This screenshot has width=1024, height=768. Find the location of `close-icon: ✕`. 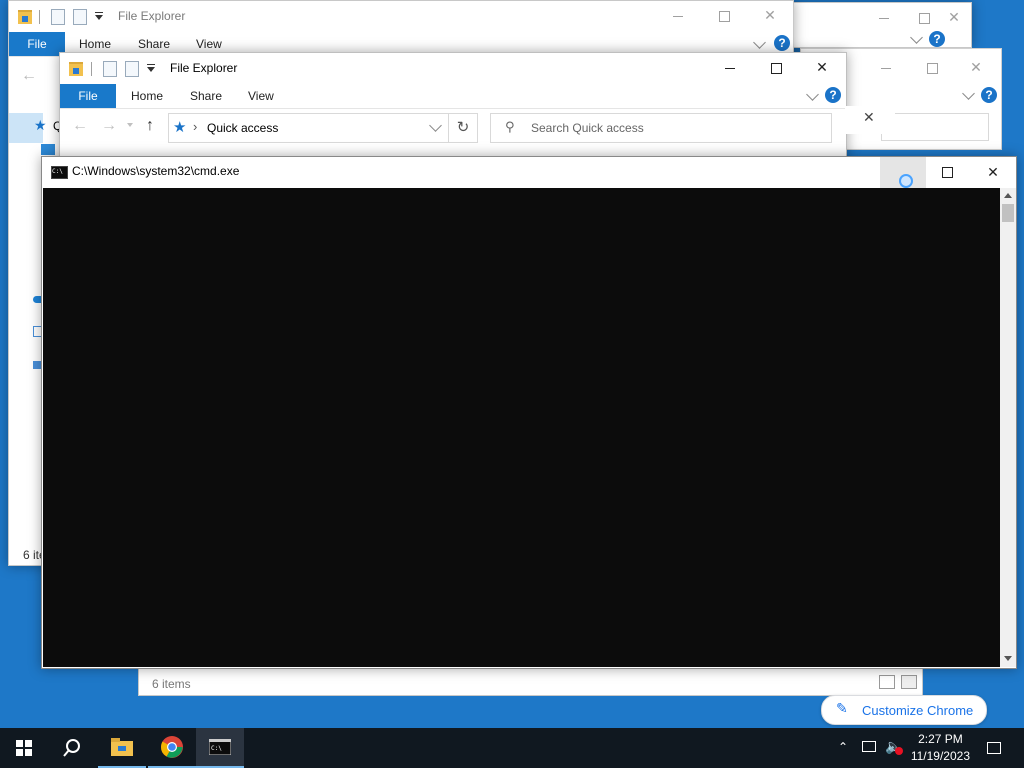

close-icon: ✕ is located at coordinates (869, 118).